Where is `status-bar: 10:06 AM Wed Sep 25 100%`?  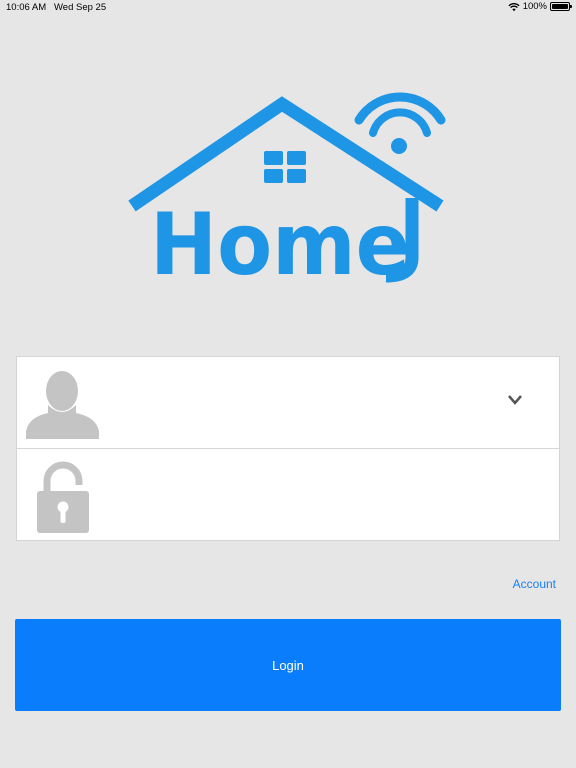 status-bar: 10:06 AM Wed Sep 25 100% is located at coordinates (288, 8).